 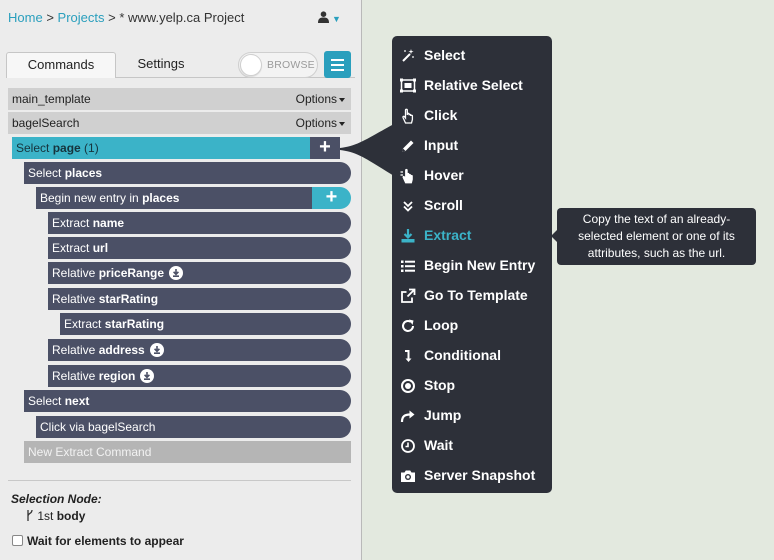 What do you see at coordinates (475, 145) in the screenshot?
I see `menu-item-input: Input` at bounding box center [475, 145].